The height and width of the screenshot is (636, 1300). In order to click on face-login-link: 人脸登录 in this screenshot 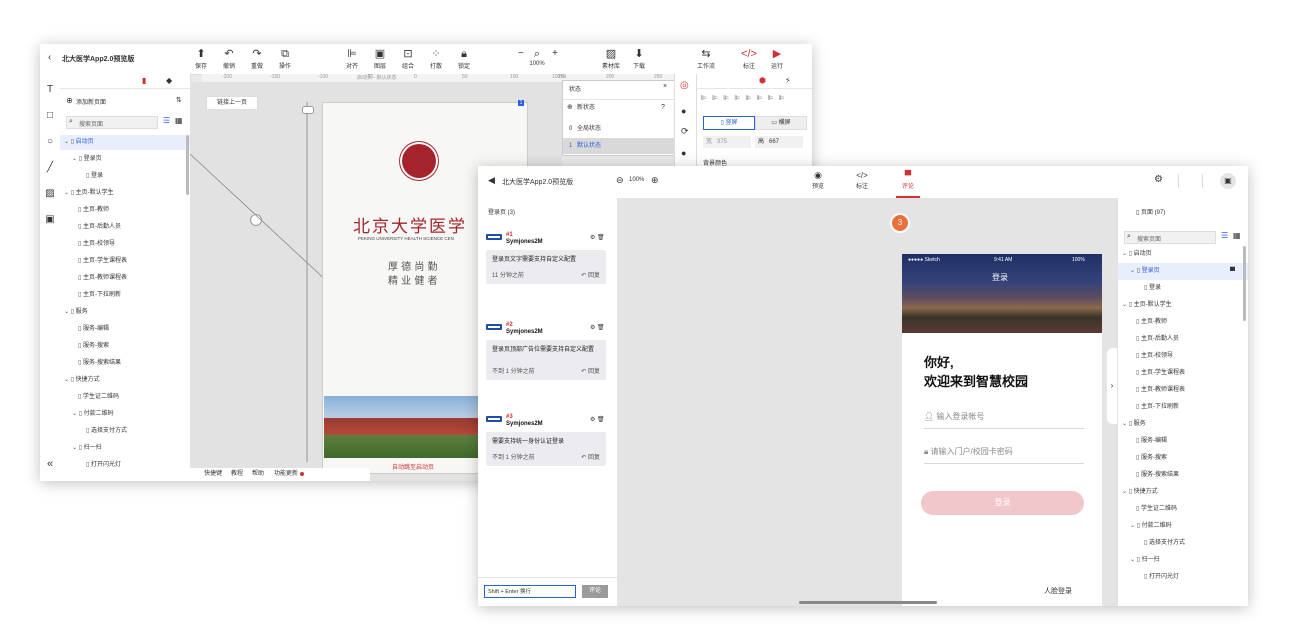, I will do `click(1058, 591)`.